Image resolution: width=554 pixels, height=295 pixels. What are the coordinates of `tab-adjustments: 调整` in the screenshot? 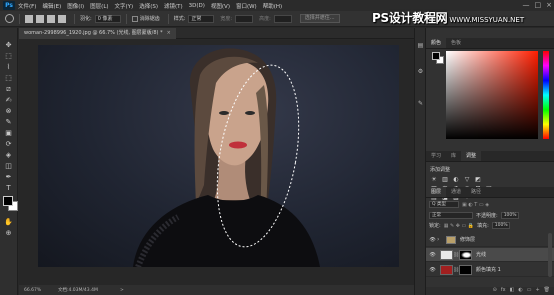 It's located at (471, 156).